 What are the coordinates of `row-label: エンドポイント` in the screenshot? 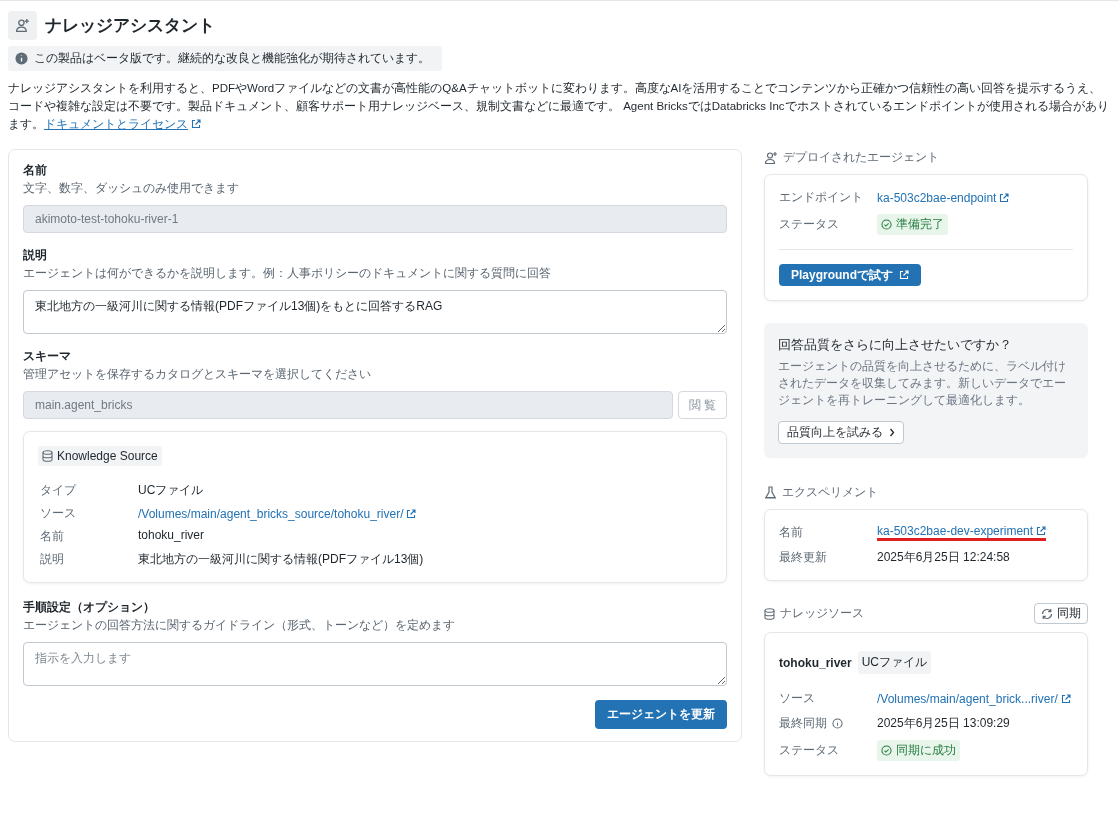 It's located at (821, 197).